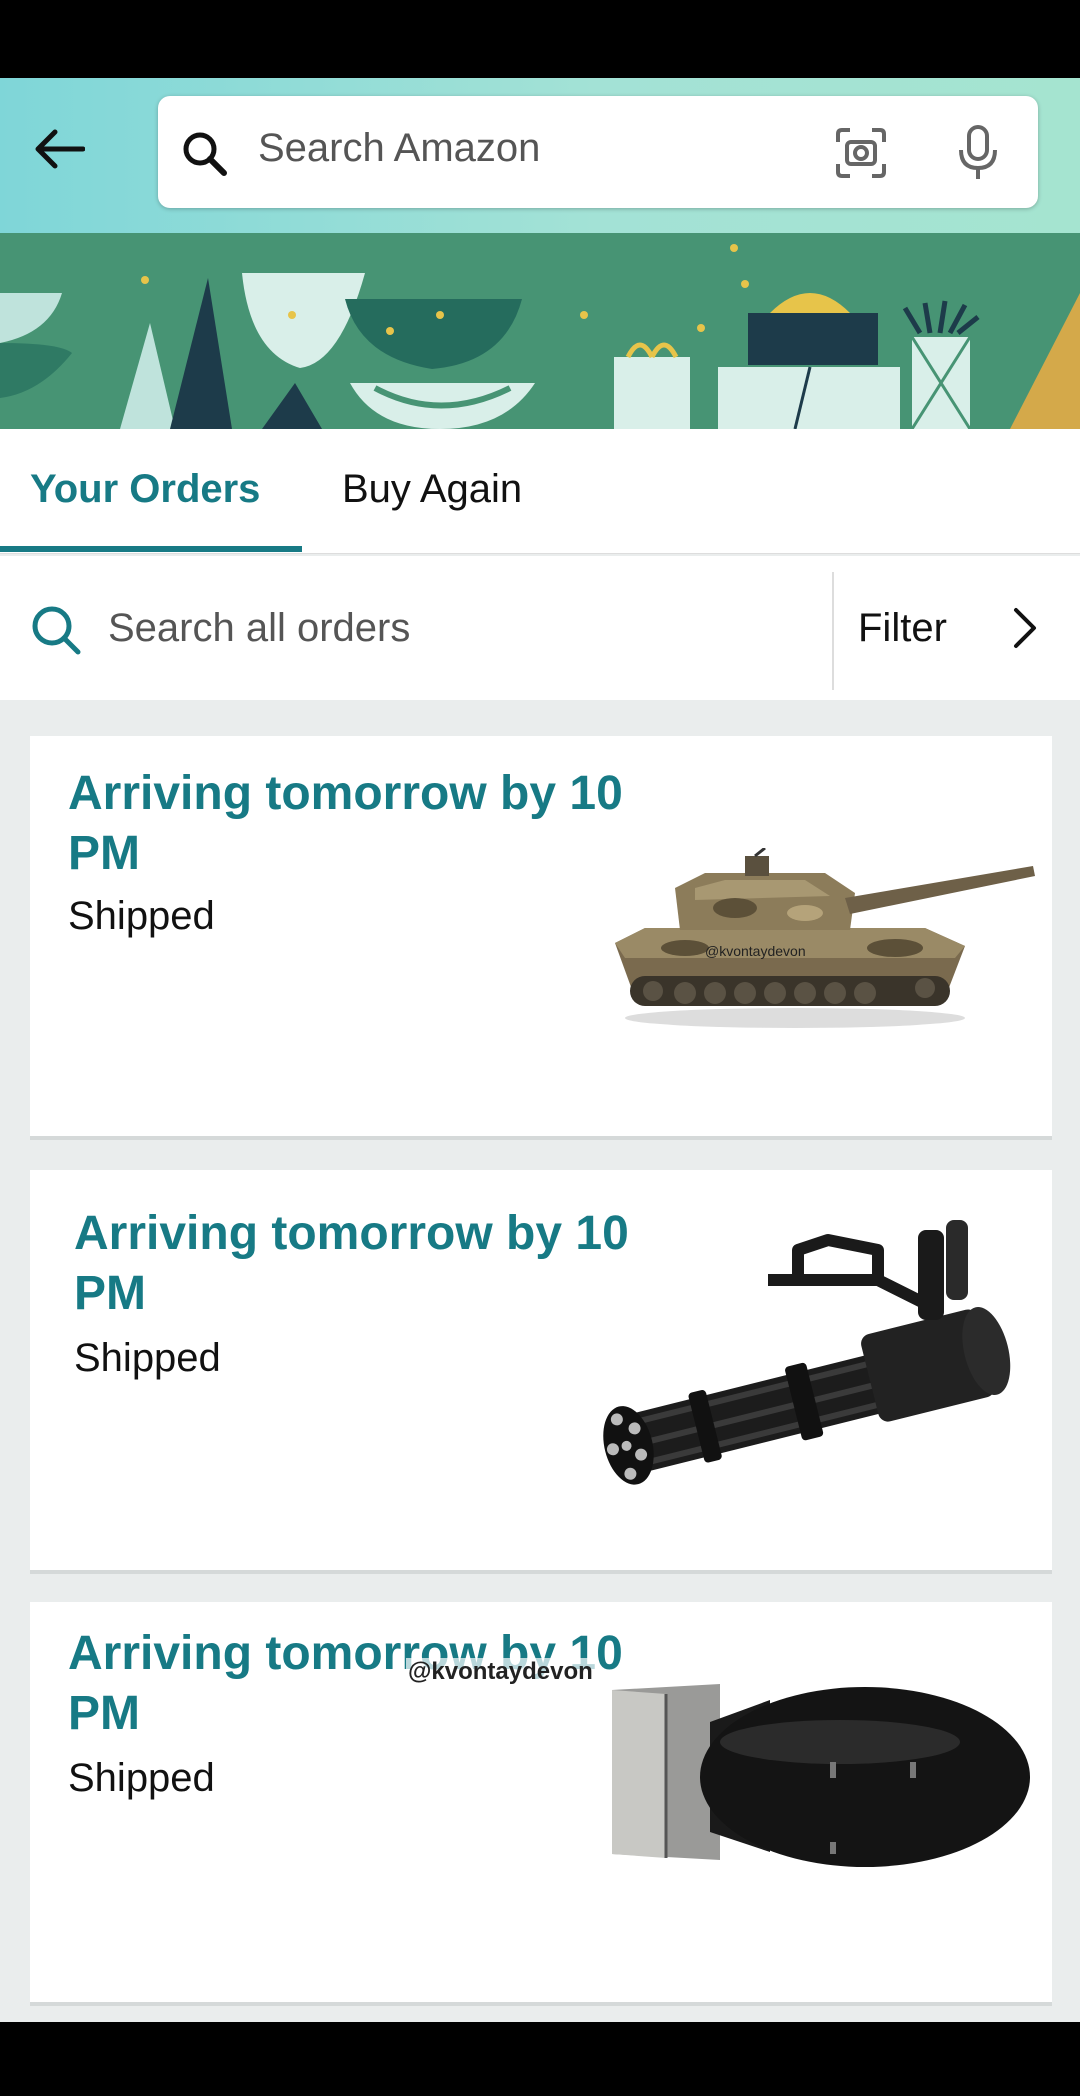  I want to click on app-header: Search Amazon, so click(540, 155).